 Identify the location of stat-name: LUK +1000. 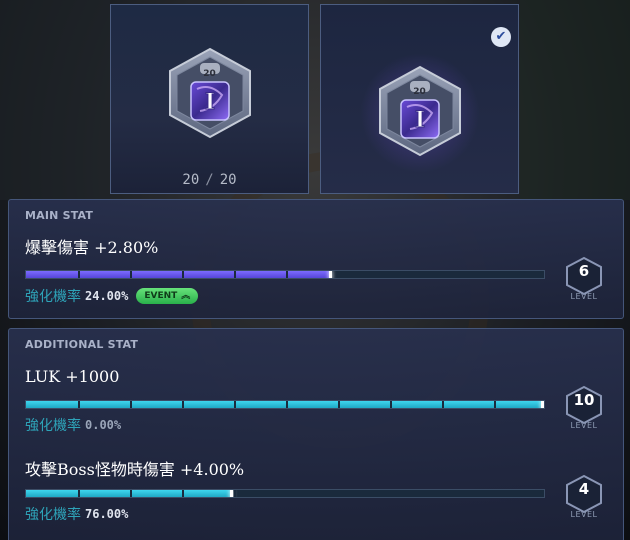
(72, 376).